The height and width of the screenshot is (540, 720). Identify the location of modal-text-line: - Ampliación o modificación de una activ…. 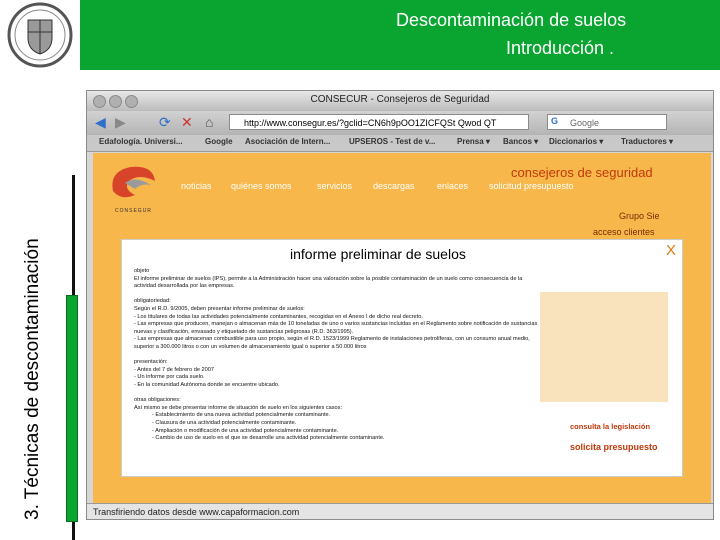
(245, 430).